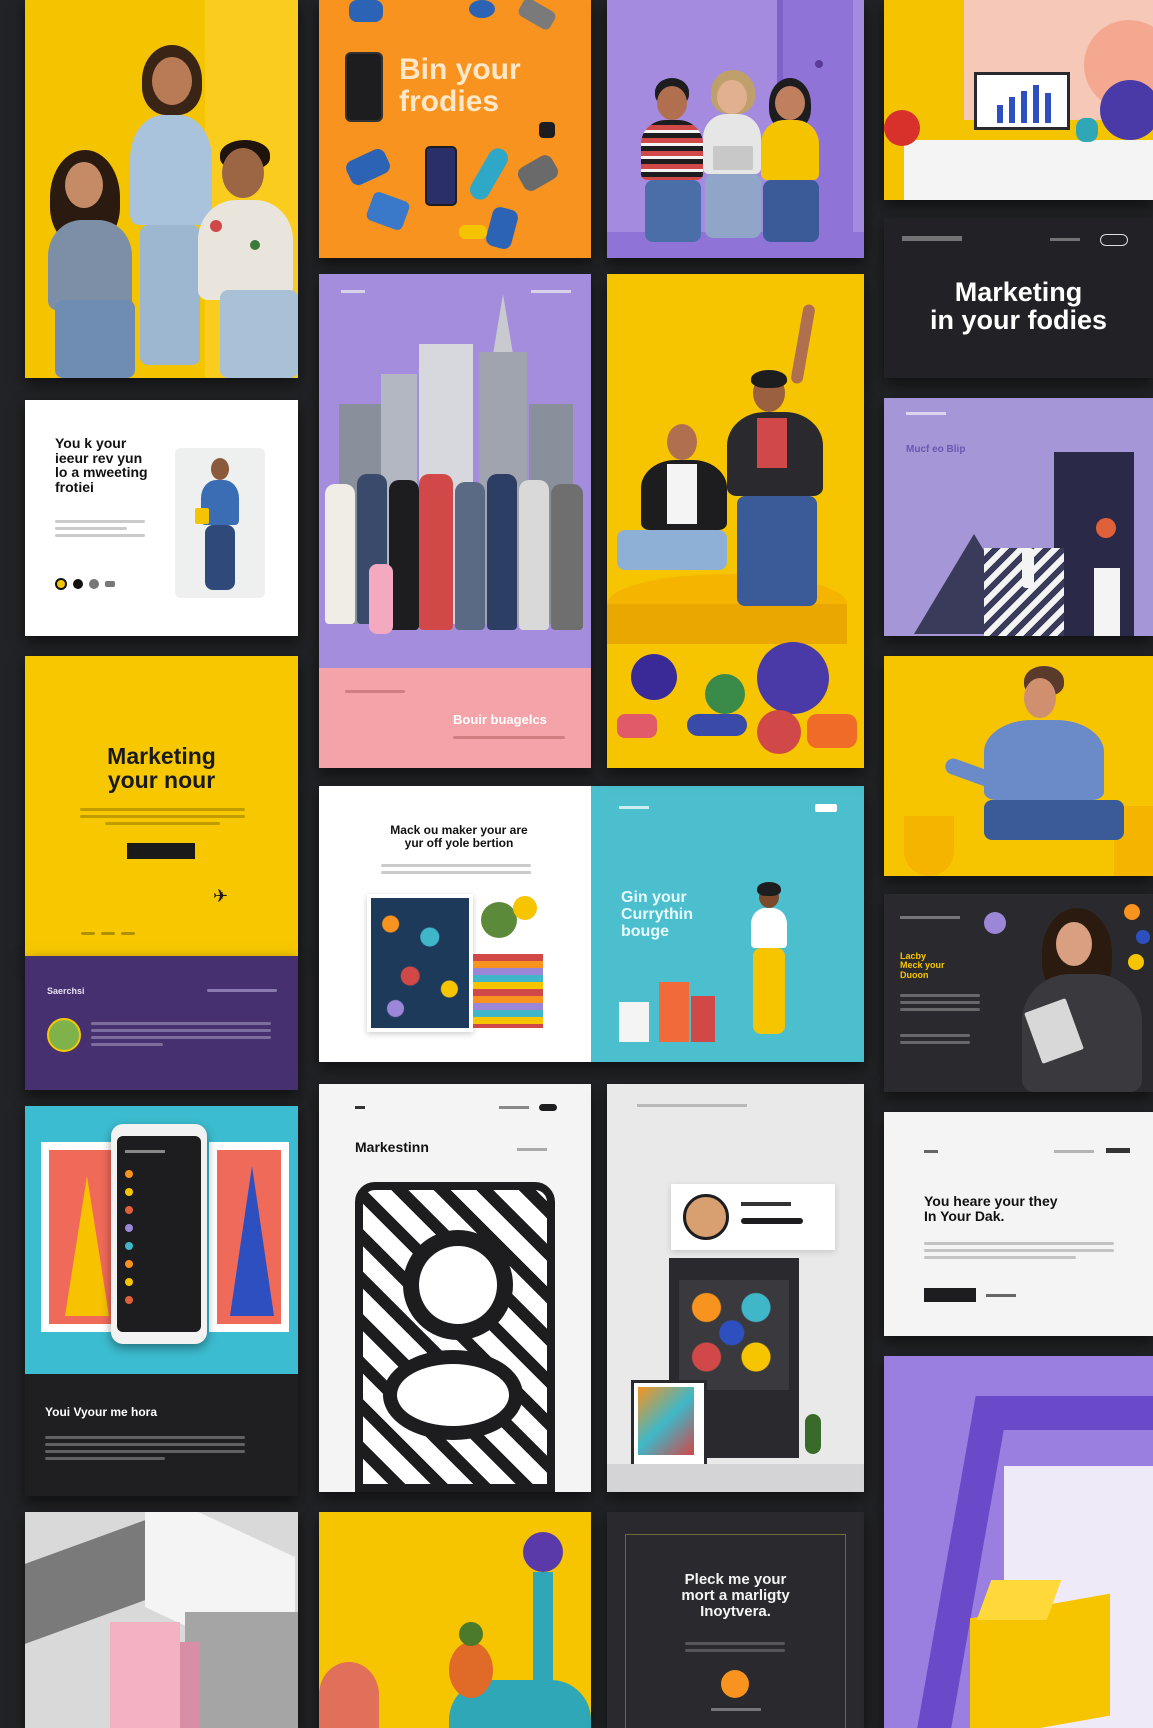  What do you see at coordinates (936, 449) in the screenshot?
I see `tile-title: Mucf eo Blip` at bounding box center [936, 449].